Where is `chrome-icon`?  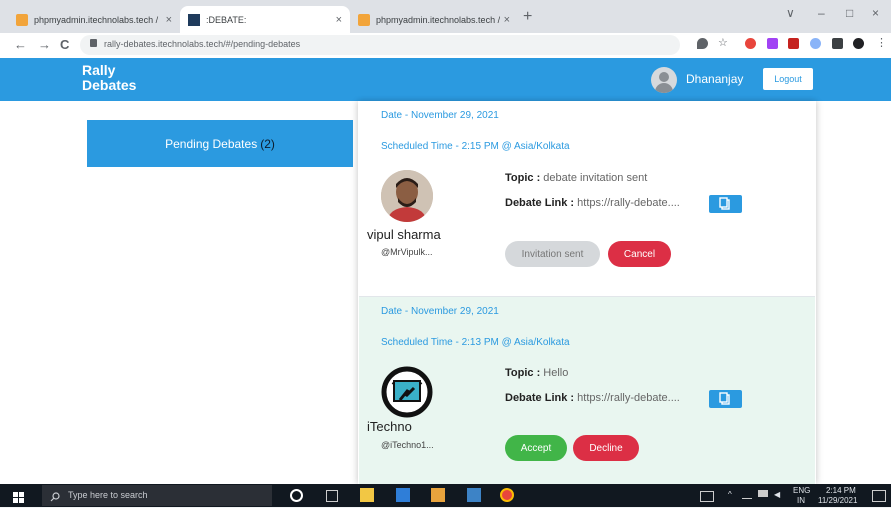
chrome-icon is located at coordinates (507, 495).